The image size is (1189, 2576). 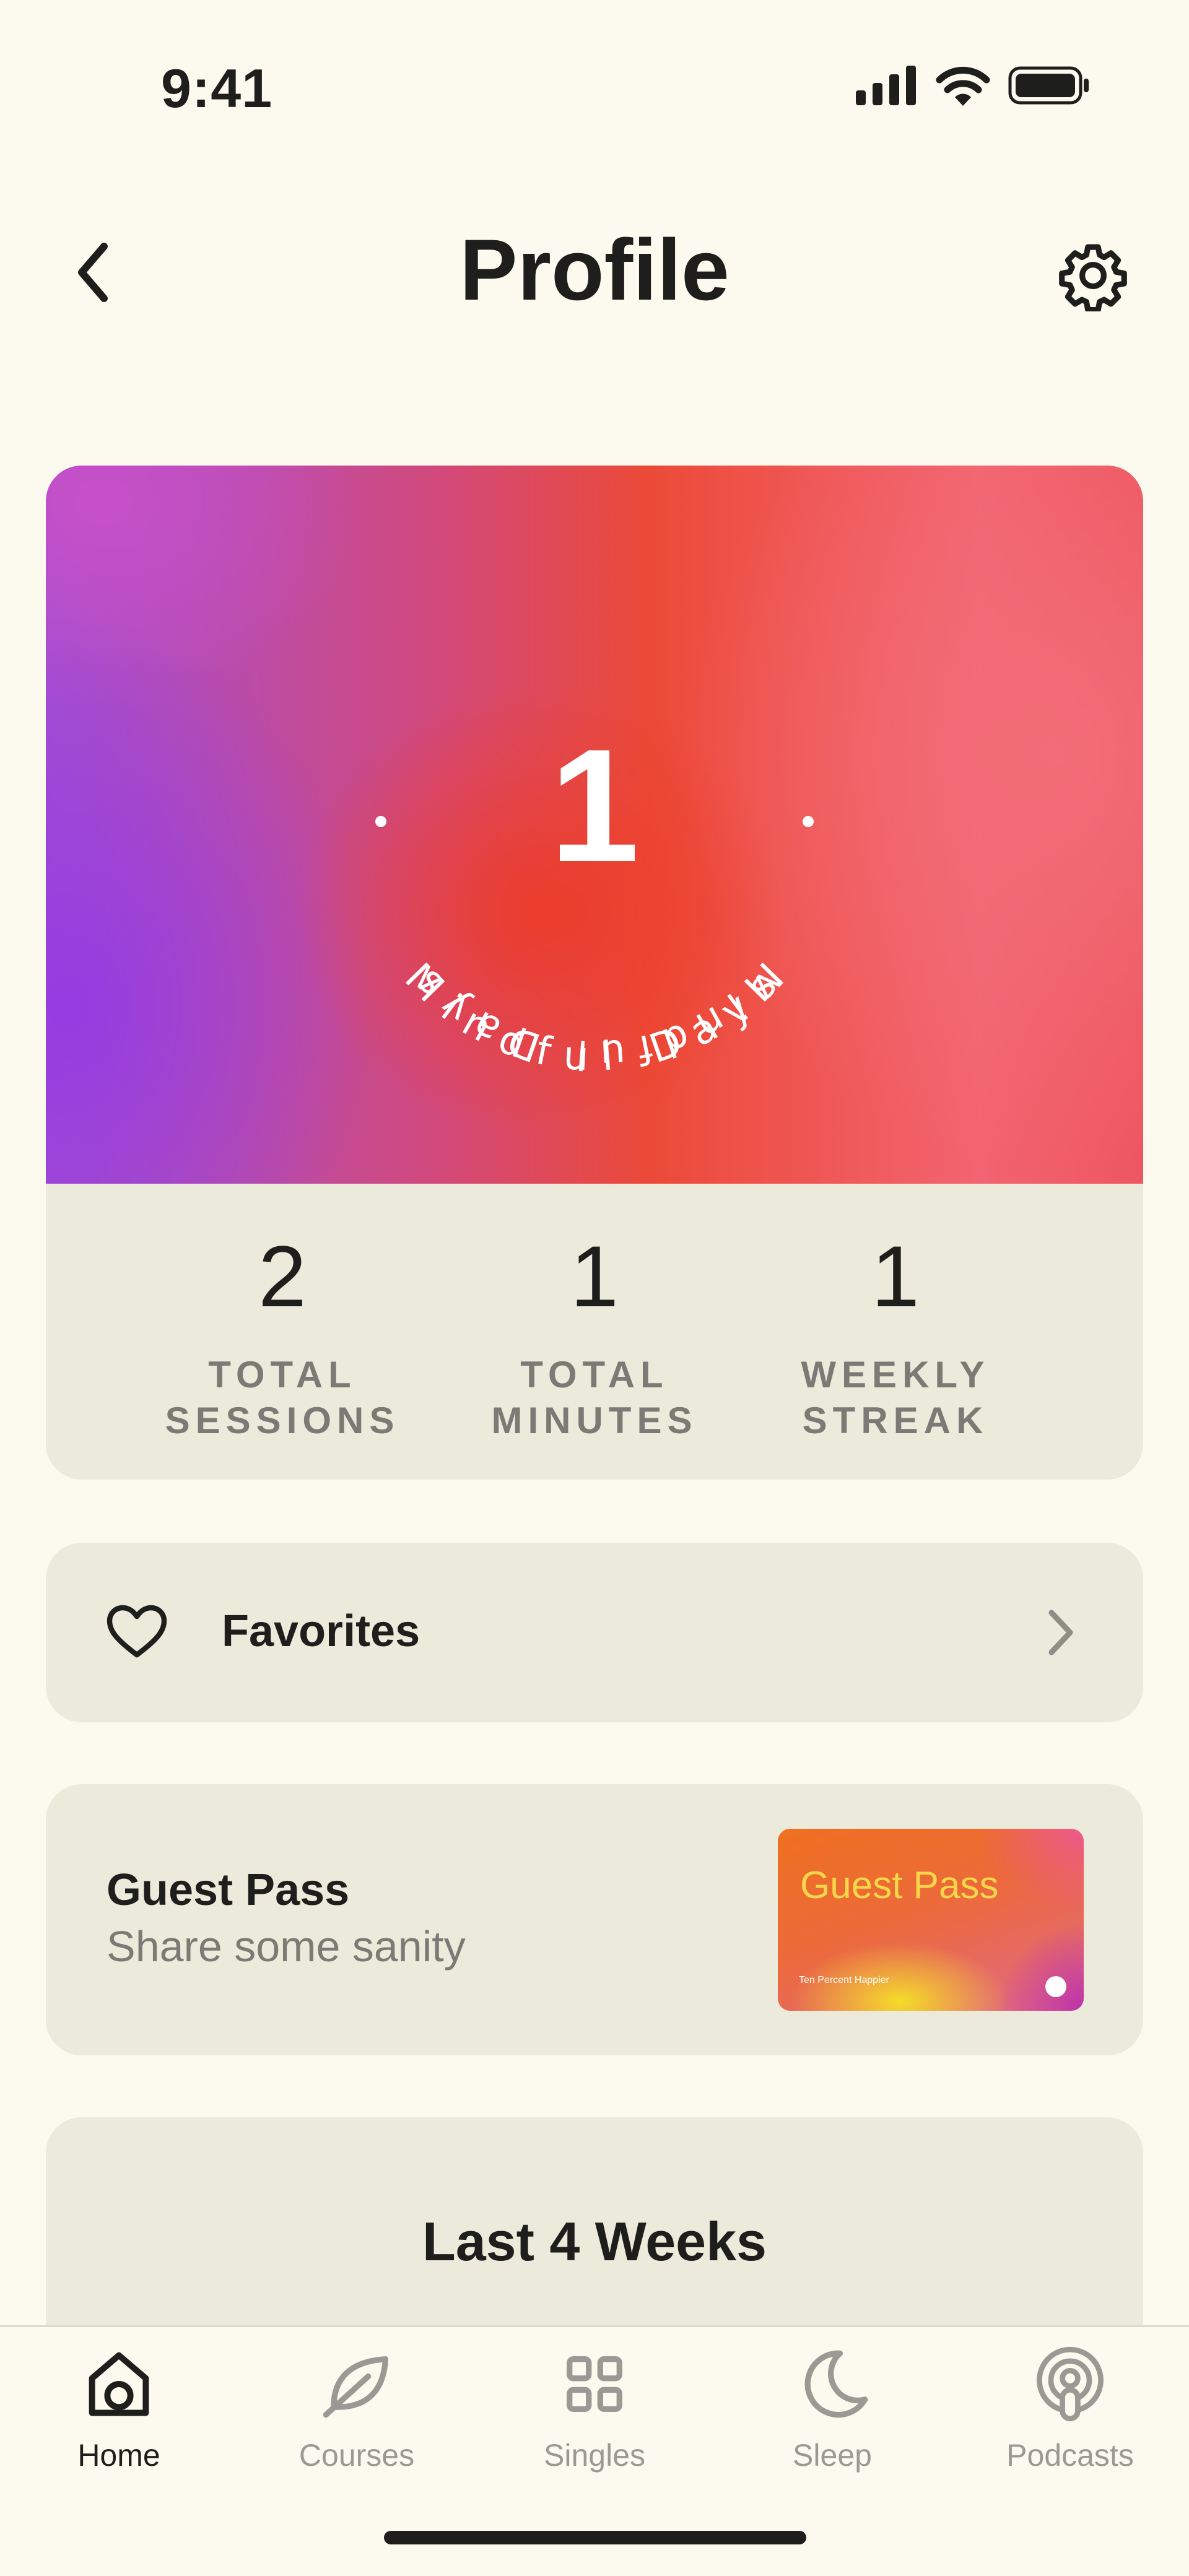 I want to click on settings-button, so click(x=1093, y=275).